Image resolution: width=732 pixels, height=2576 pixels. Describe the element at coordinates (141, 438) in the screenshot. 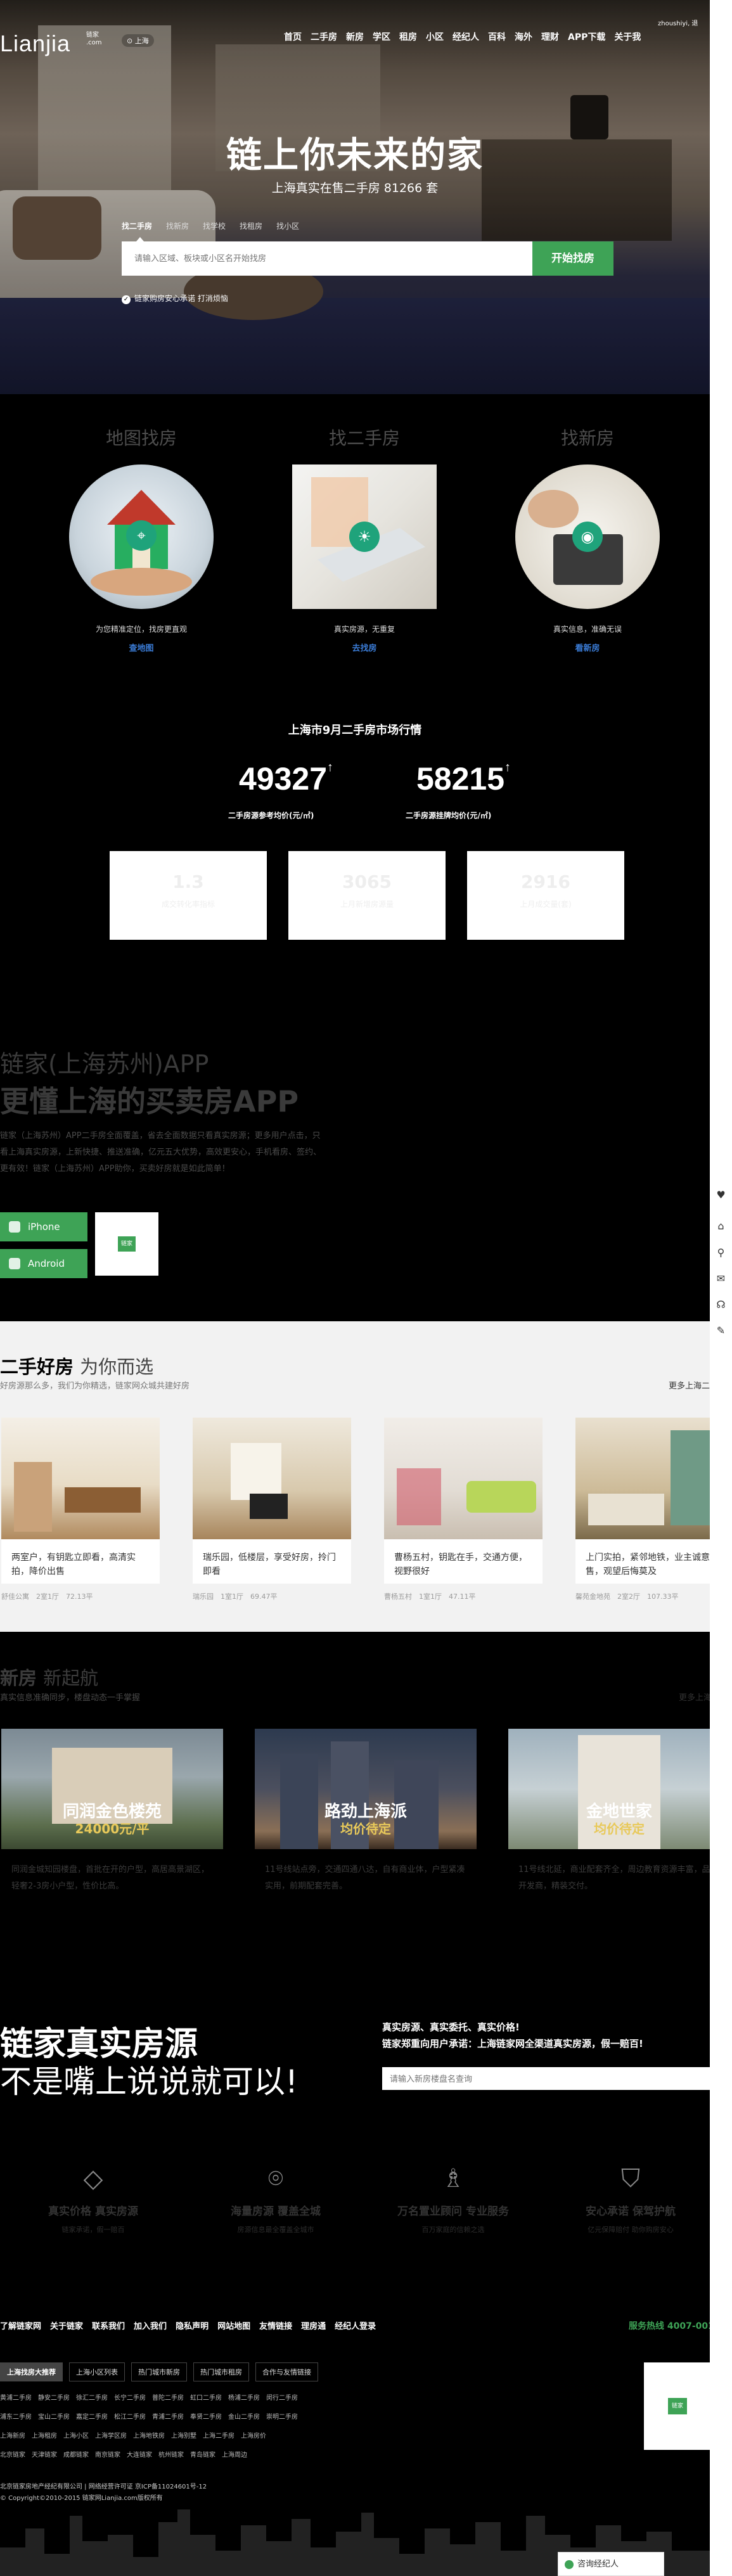

I see `feature-title: 地图找房` at that location.